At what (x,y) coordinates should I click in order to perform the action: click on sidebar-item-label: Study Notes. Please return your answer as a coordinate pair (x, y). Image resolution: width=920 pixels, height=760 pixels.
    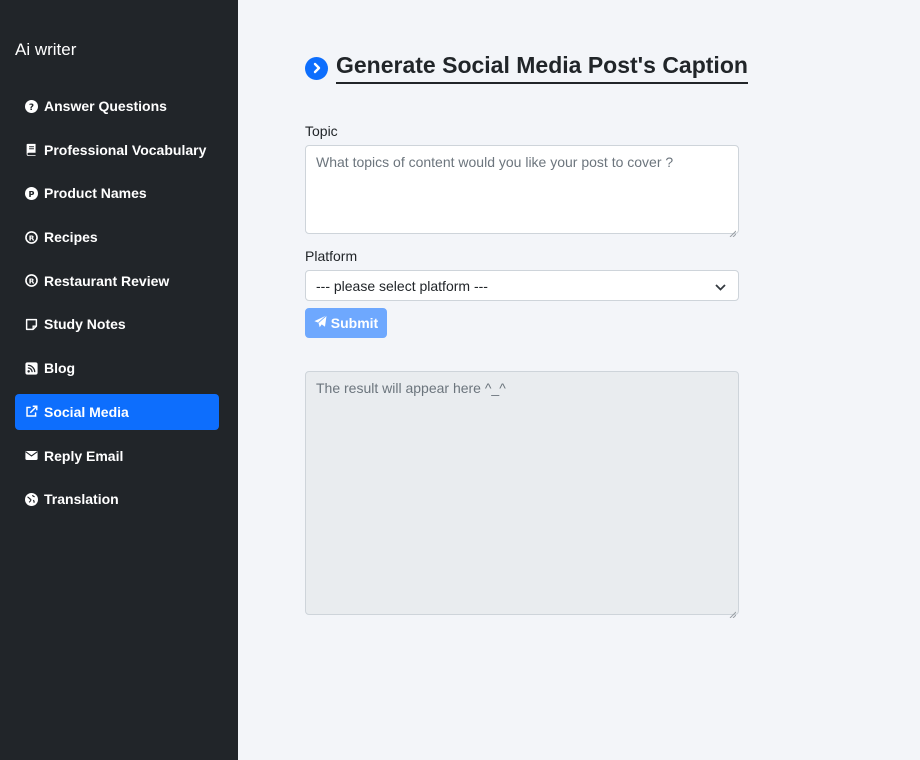
    Looking at the image, I should click on (85, 324).